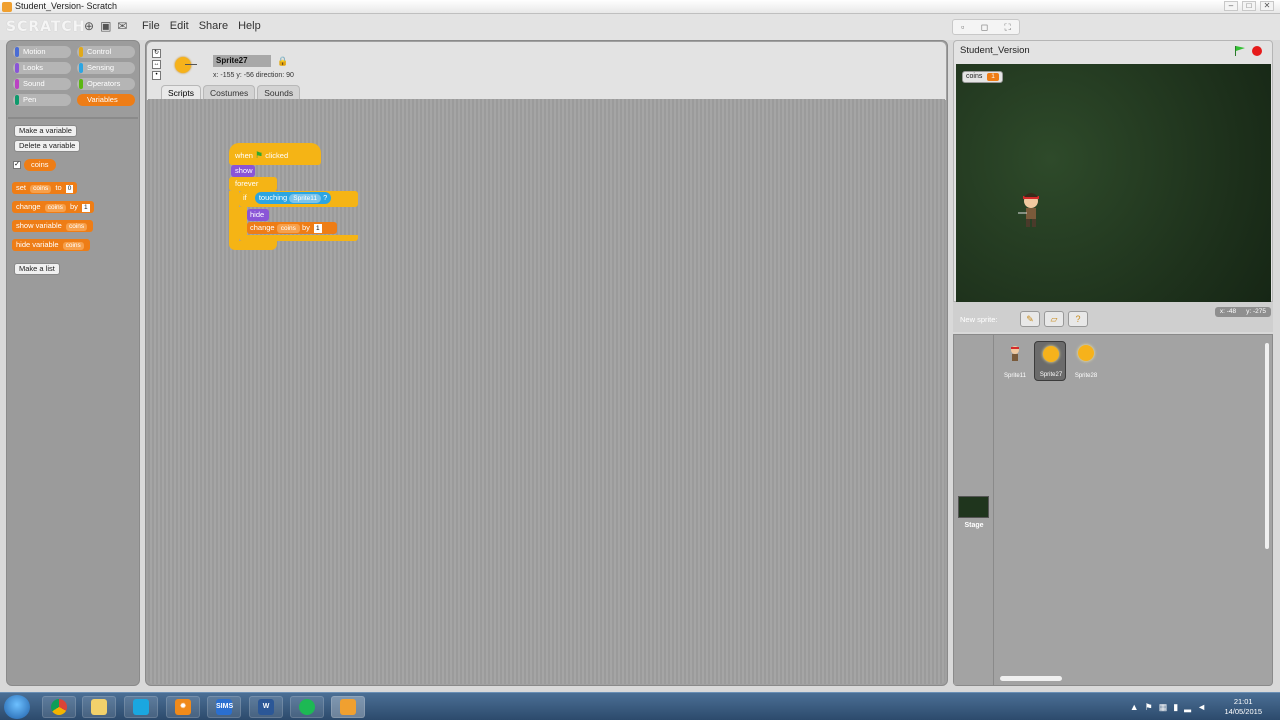  What do you see at coordinates (1113, 317) in the screenshot?
I see `new-sprite-bar: New sprite: ✎ ▱ ? x: -48 y: -275` at bounding box center [1113, 317].